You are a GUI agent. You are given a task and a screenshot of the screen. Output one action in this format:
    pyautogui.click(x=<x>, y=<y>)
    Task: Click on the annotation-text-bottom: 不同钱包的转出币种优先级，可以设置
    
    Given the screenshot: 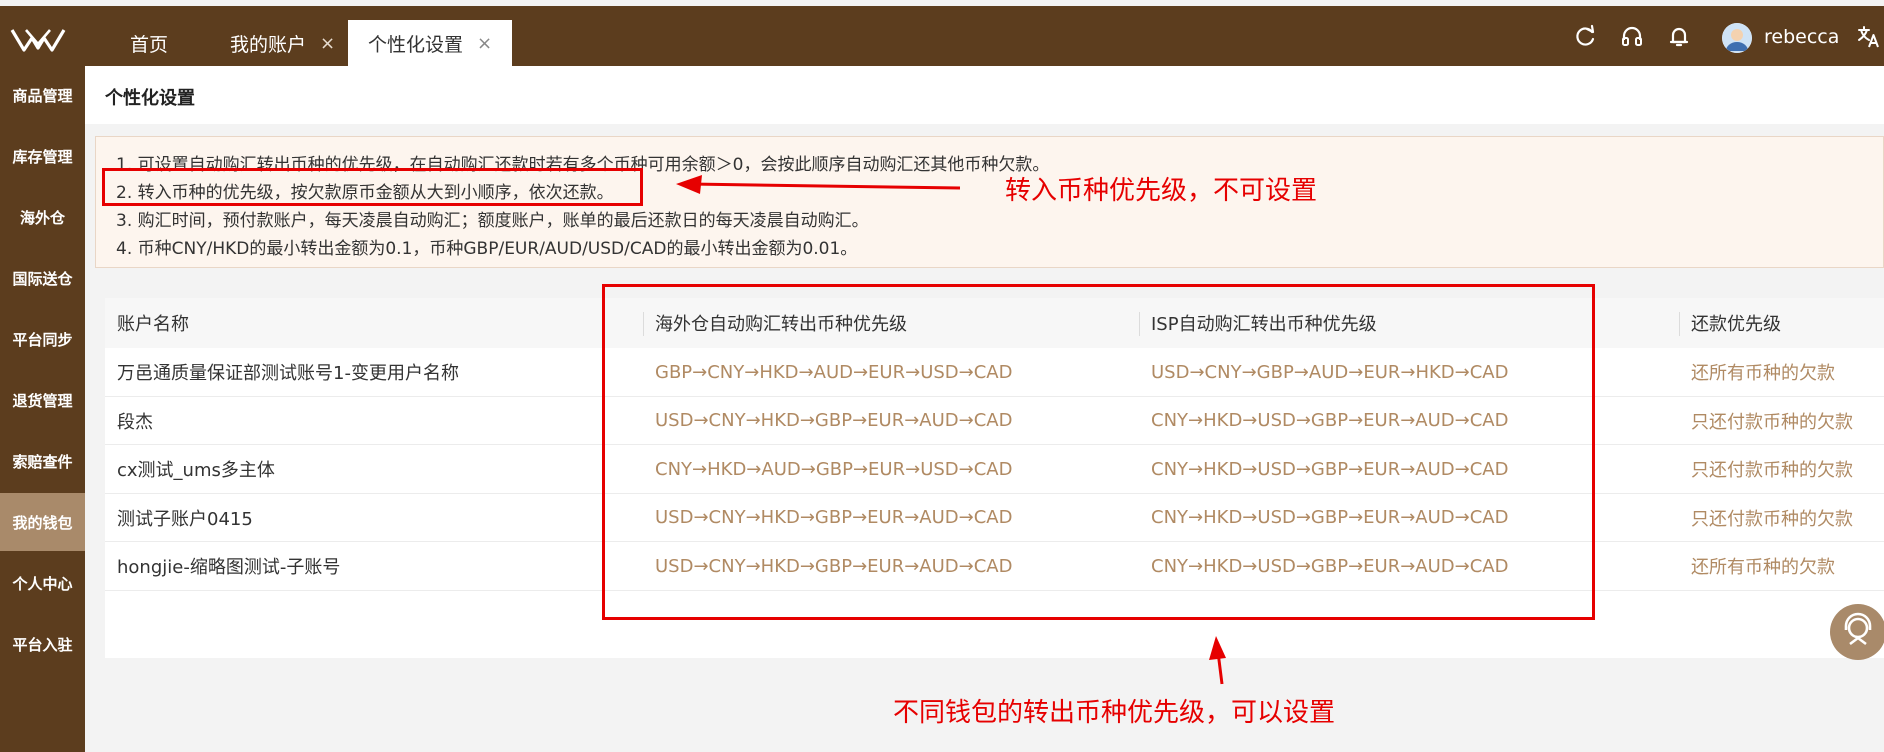 What is the action you would take?
    pyautogui.click(x=1114, y=713)
    